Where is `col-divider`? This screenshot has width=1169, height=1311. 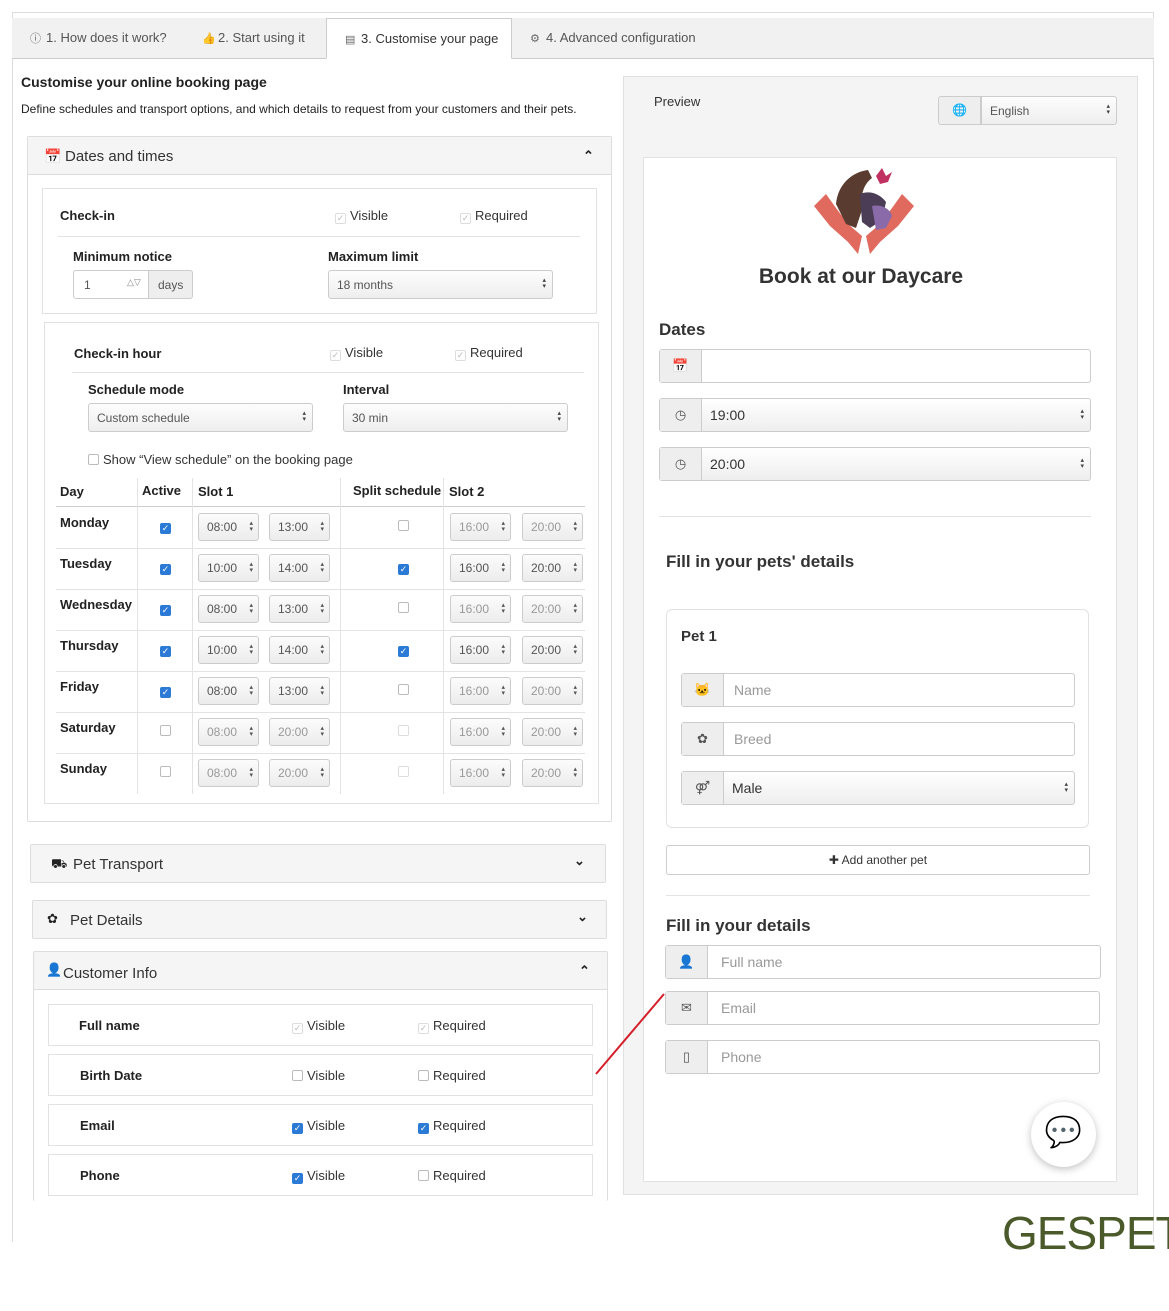 col-divider is located at coordinates (443, 636).